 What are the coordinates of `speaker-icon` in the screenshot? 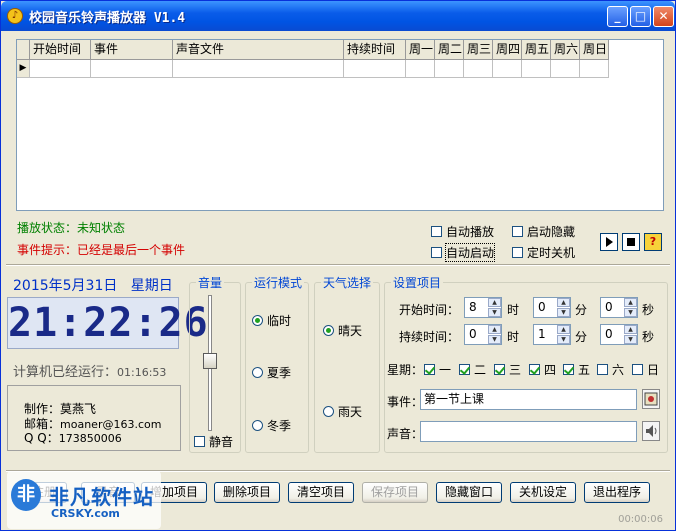 It's located at (651, 431).